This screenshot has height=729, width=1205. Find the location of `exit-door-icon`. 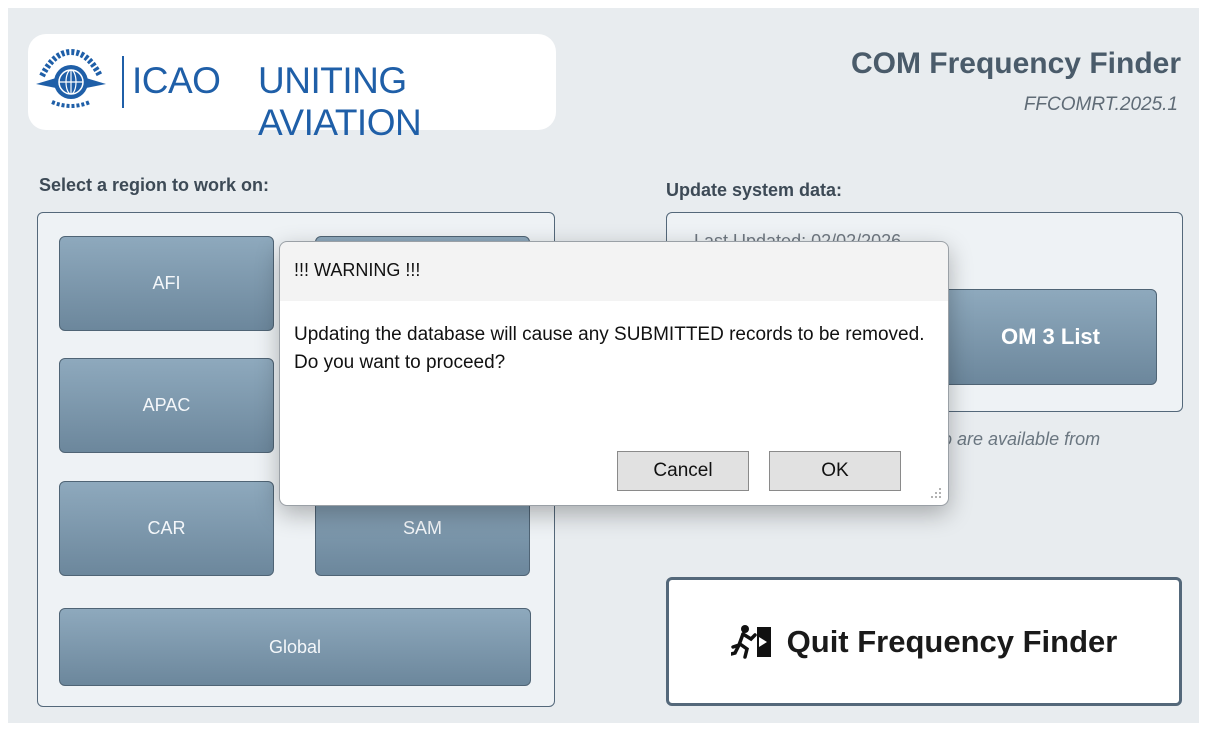

exit-door-icon is located at coordinates (750, 641).